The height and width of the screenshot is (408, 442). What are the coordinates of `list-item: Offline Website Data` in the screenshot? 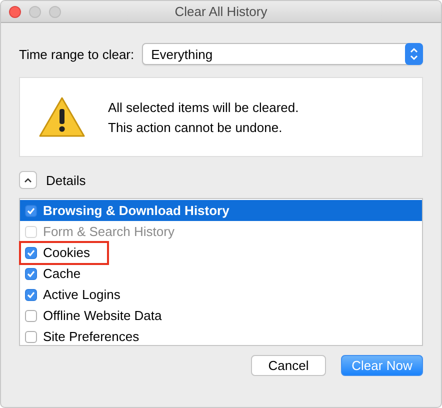 It's located at (221, 315).